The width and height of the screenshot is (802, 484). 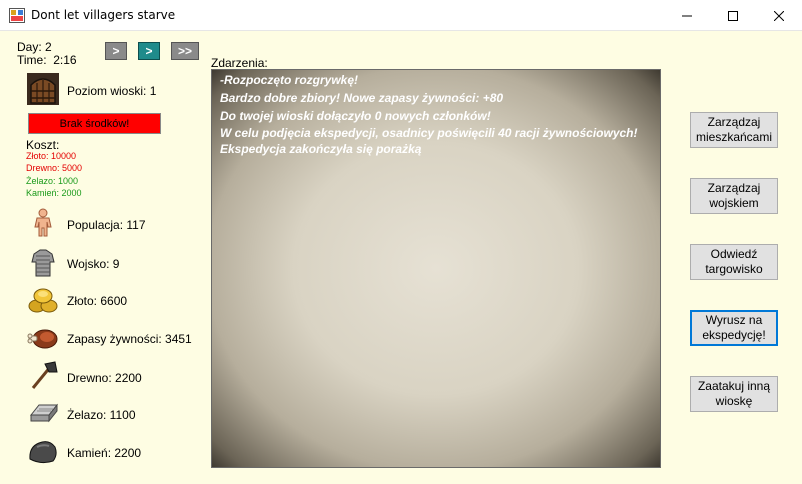 What do you see at coordinates (185, 51) in the screenshot?
I see `speed-fastest-button: >>` at bounding box center [185, 51].